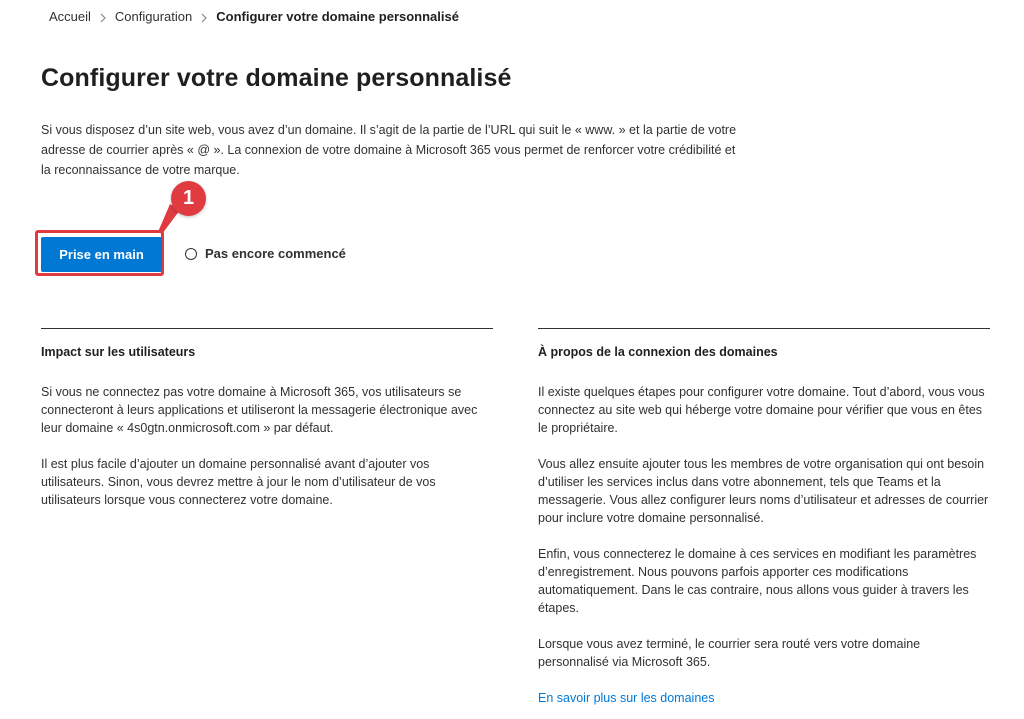 The width and height of the screenshot is (1024, 719). I want to click on domain-connection-heading: À propos de la connexion des domaines, so click(658, 352).